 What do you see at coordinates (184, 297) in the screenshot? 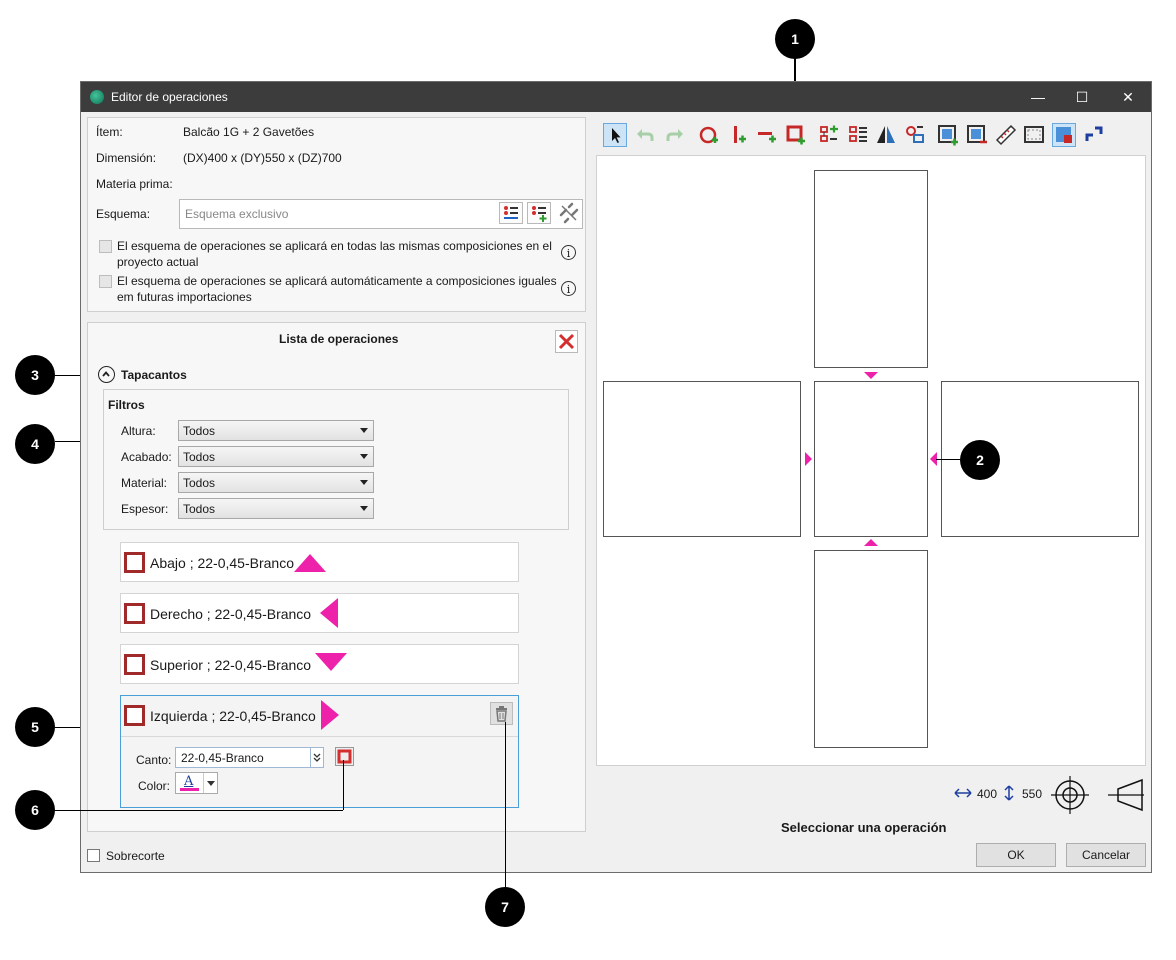
I see `apply-future-imports-line2: em futuras importaciones` at bounding box center [184, 297].